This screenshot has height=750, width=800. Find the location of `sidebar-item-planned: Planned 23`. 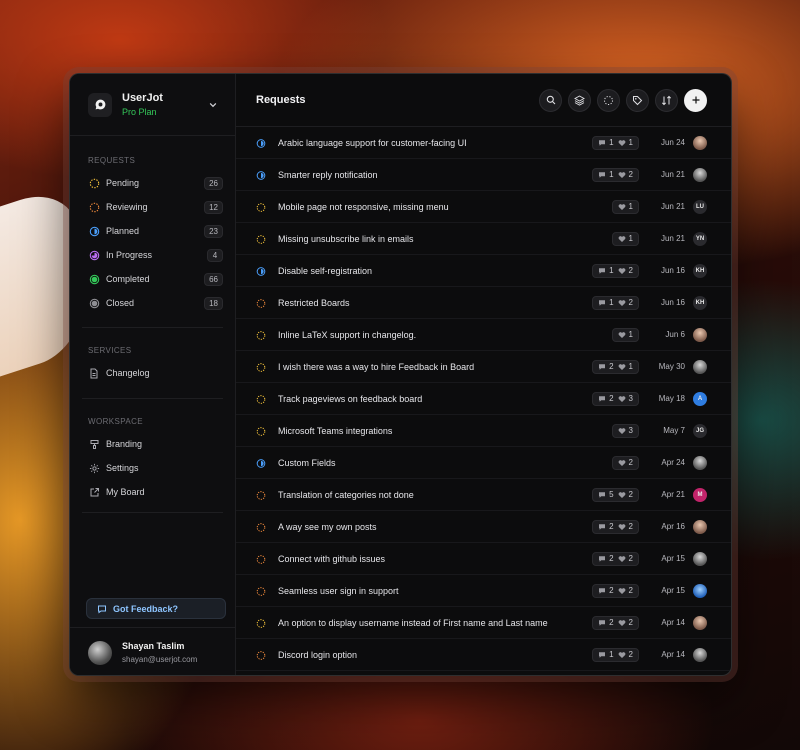

sidebar-item-planned: Planned 23 is located at coordinates (152, 231).